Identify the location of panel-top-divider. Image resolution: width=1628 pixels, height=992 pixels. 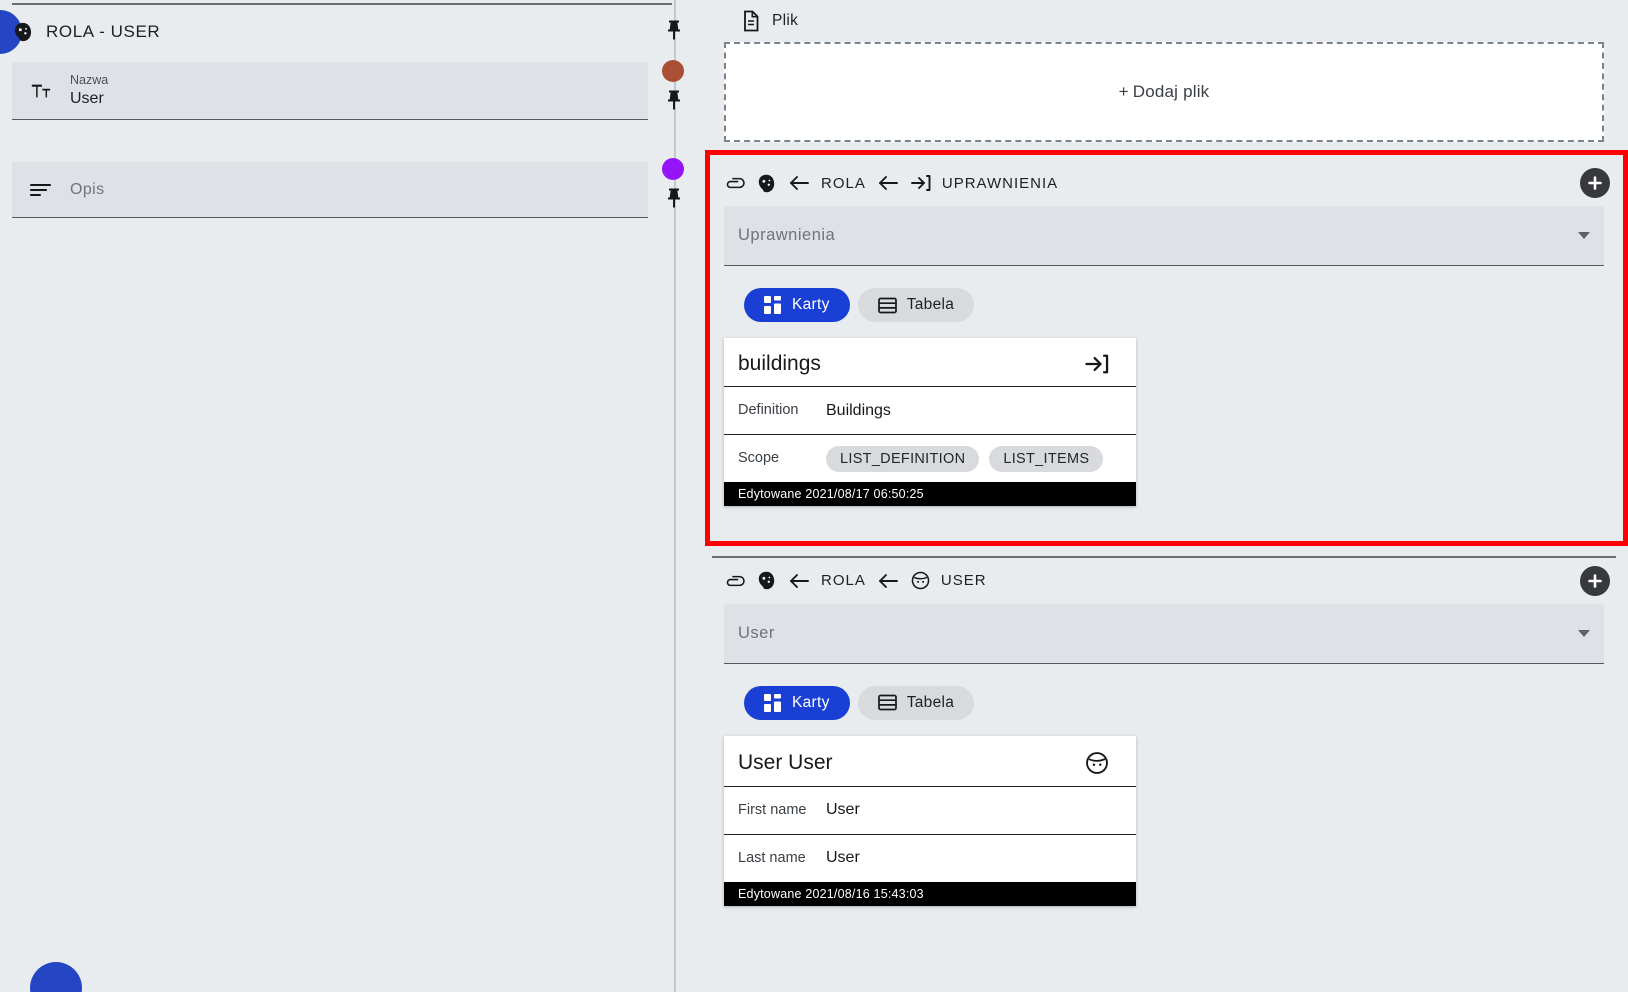
(342, 4).